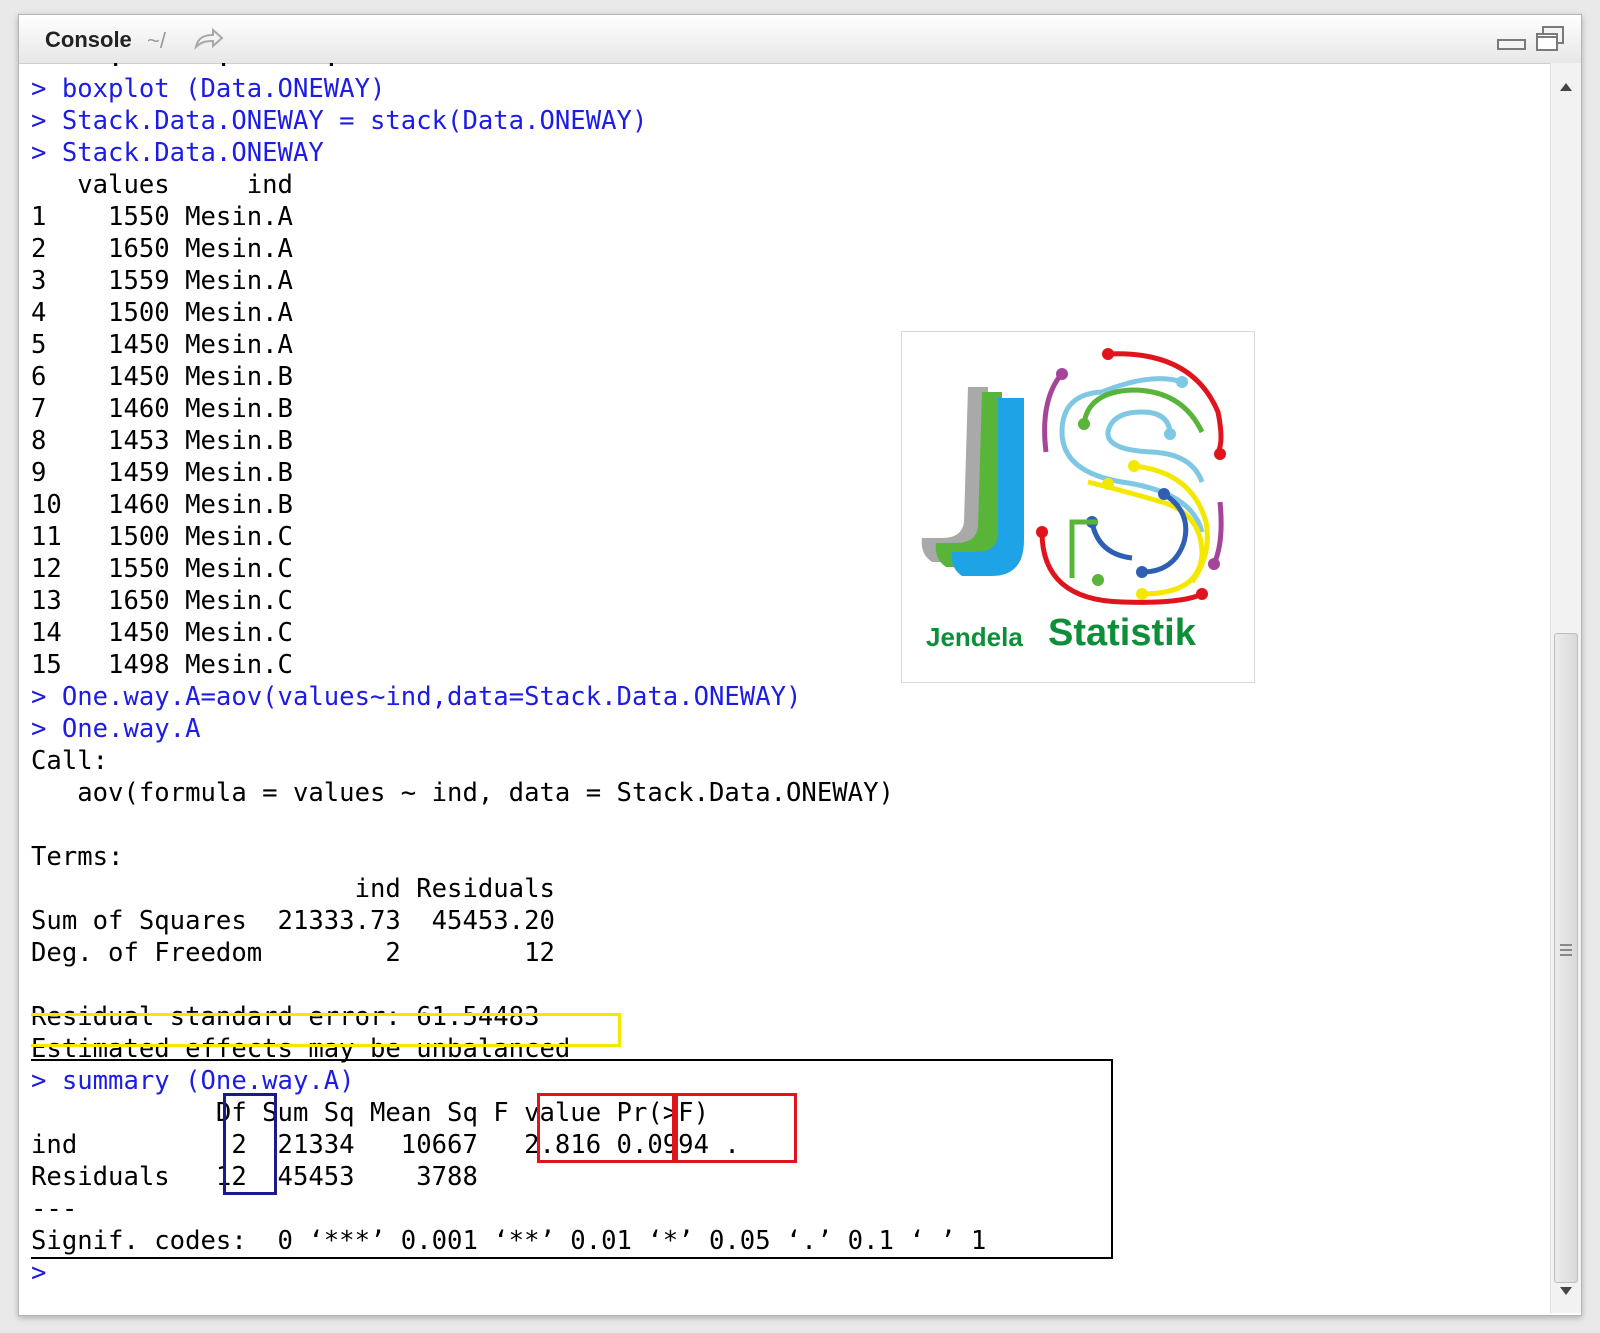  Describe the element at coordinates (162, 377) in the screenshot. I see `console-output-line: 6 1450 Mesin.B` at that location.